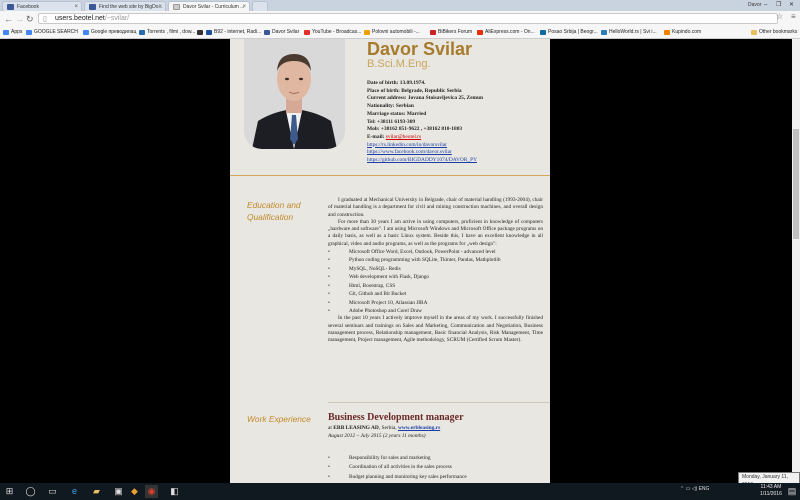 This screenshot has width=800, height=500. Describe the element at coordinates (96, 491) in the screenshot. I see `file-explorer-icon: ▰` at that location.